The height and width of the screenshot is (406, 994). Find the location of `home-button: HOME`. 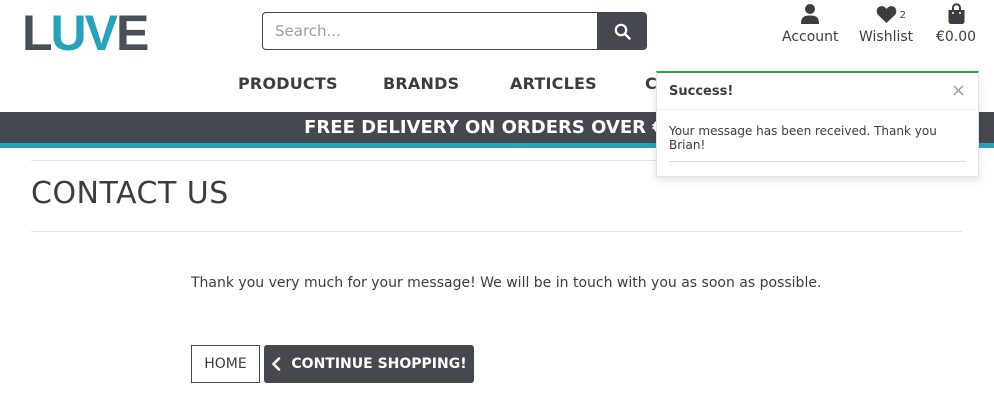

home-button: HOME is located at coordinates (225, 364).